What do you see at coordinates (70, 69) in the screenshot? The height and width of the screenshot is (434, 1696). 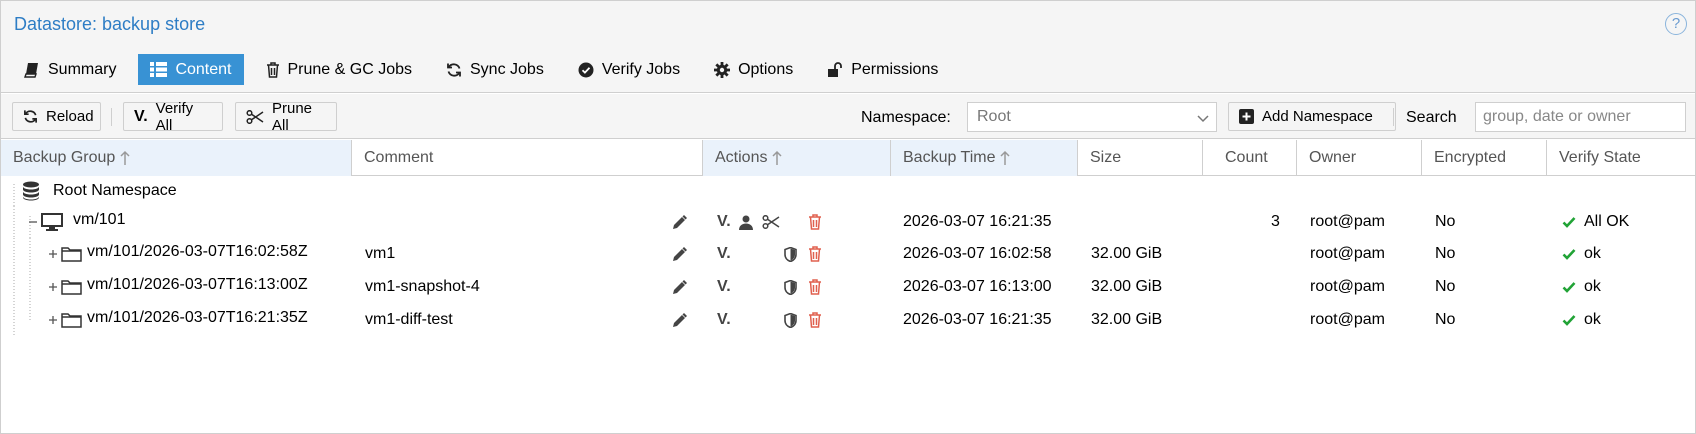 I see `tab-summary: Summary` at bounding box center [70, 69].